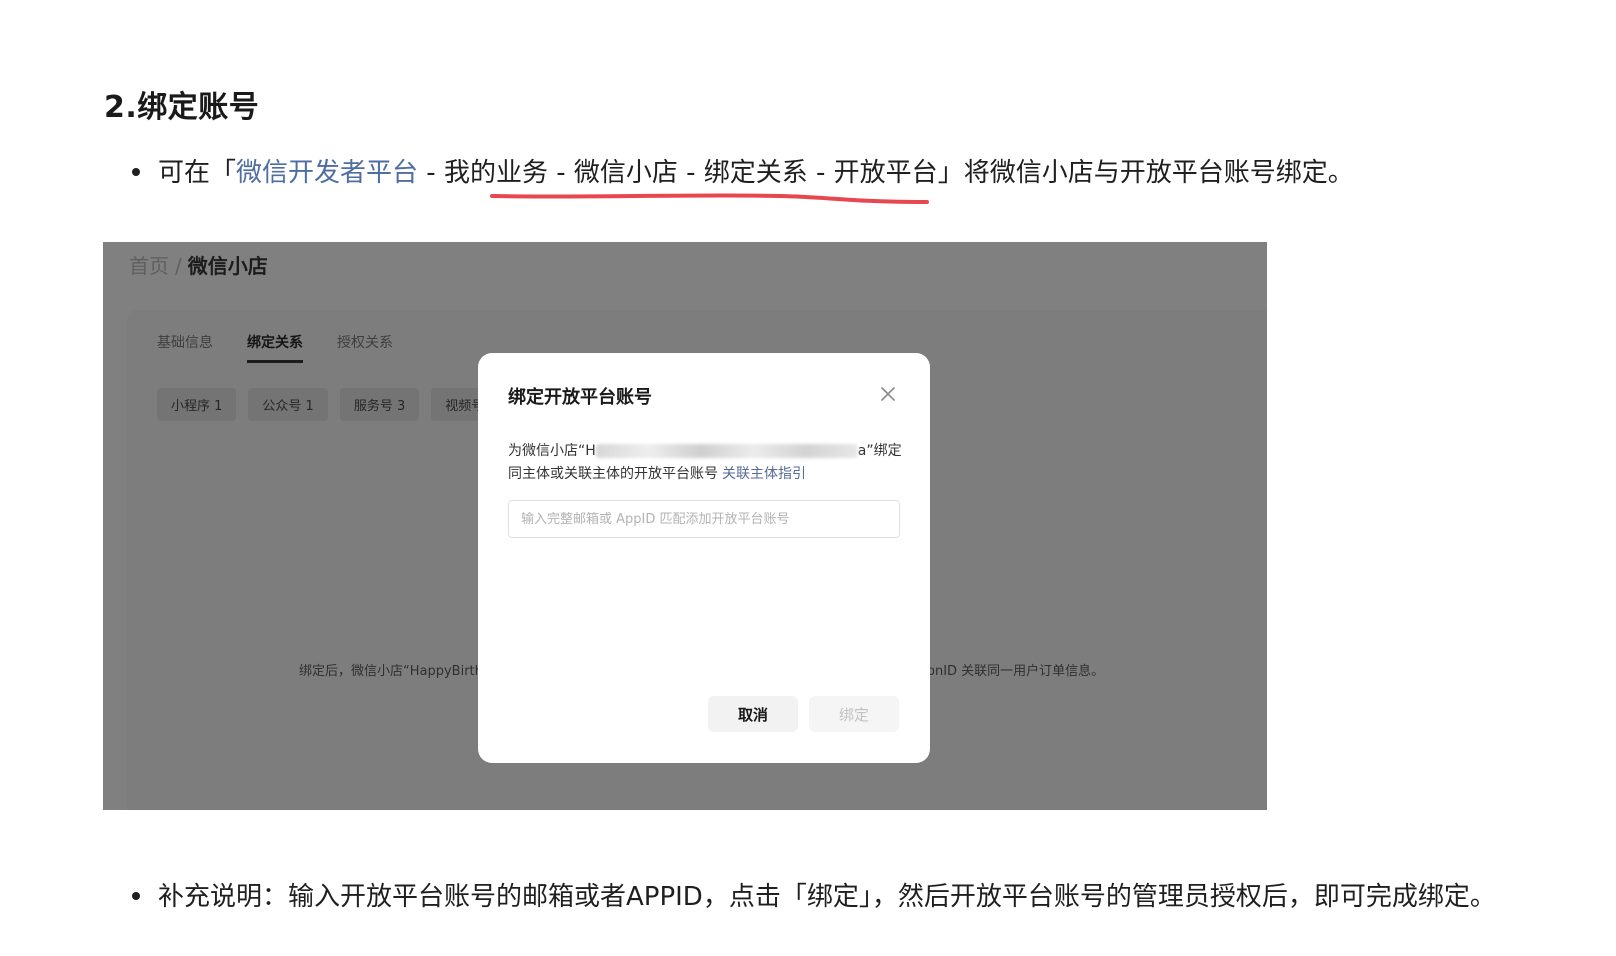 The height and width of the screenshot is (956, 1616). What do you see at coordinates (753, 714) in the screenshot?
I see `cancel-button: 取消` at bounding box center [753, 714].